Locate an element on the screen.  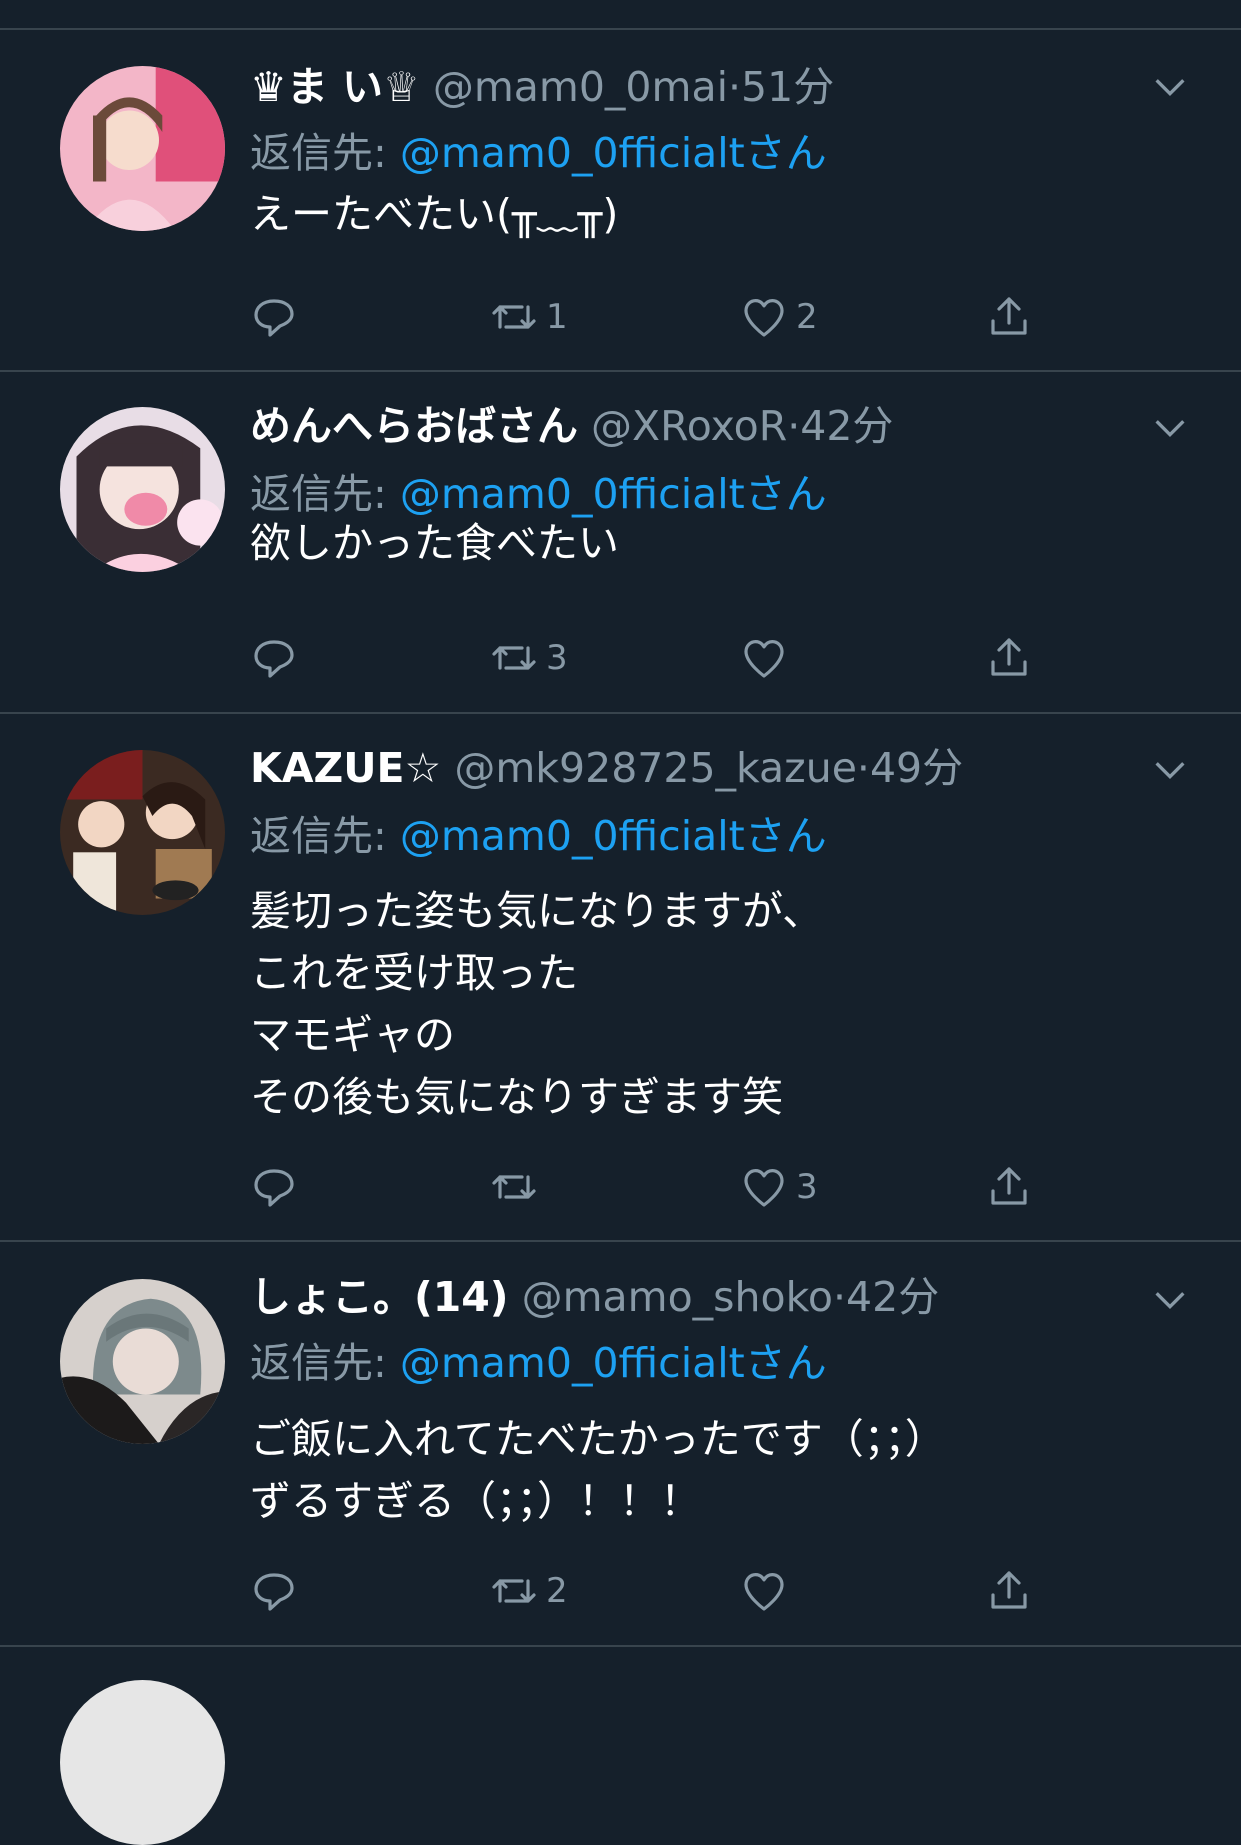
tweet-header: ♛ま い♕ @mam0_0mai·51分 is located at coordinates (680, 87).